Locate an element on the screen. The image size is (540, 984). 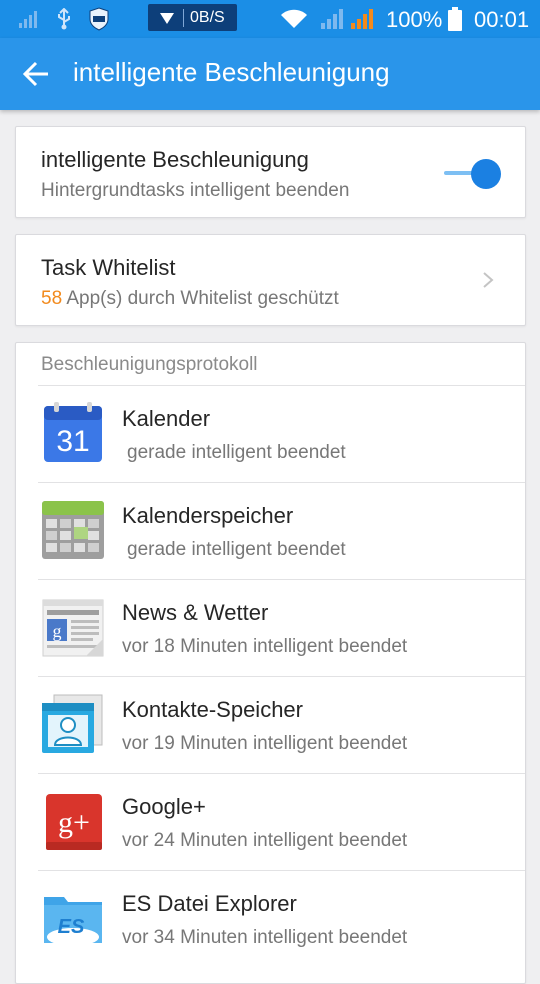
es-file-explorer-icon: ES is located at coordinates (73, 921).